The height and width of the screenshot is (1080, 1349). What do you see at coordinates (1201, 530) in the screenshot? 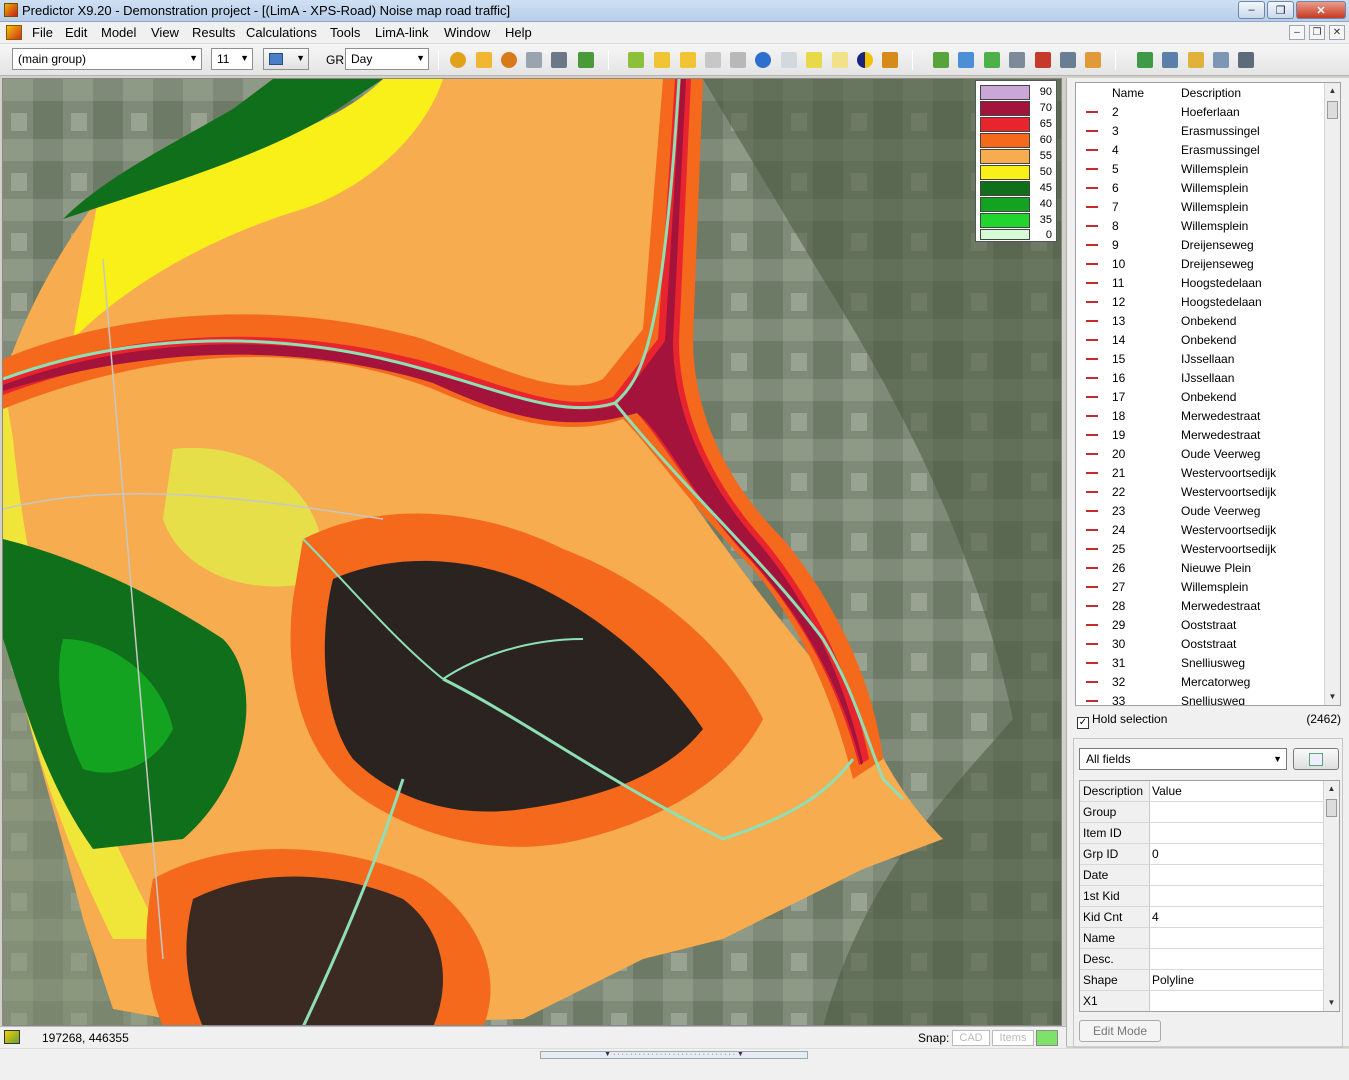
I see `list-item: 24 Westervoortsedijk` at bounding box center [1201, 530].